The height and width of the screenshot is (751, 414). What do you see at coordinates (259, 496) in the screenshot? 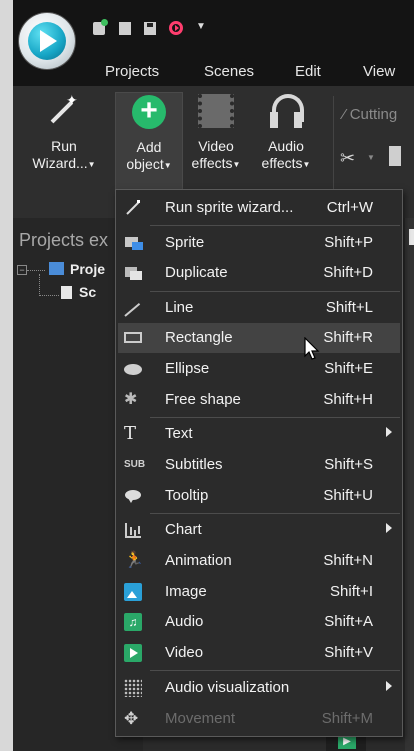
I see `menu-item-tooltip: Tooltip Shift+U` at bounding box center [259, 496].